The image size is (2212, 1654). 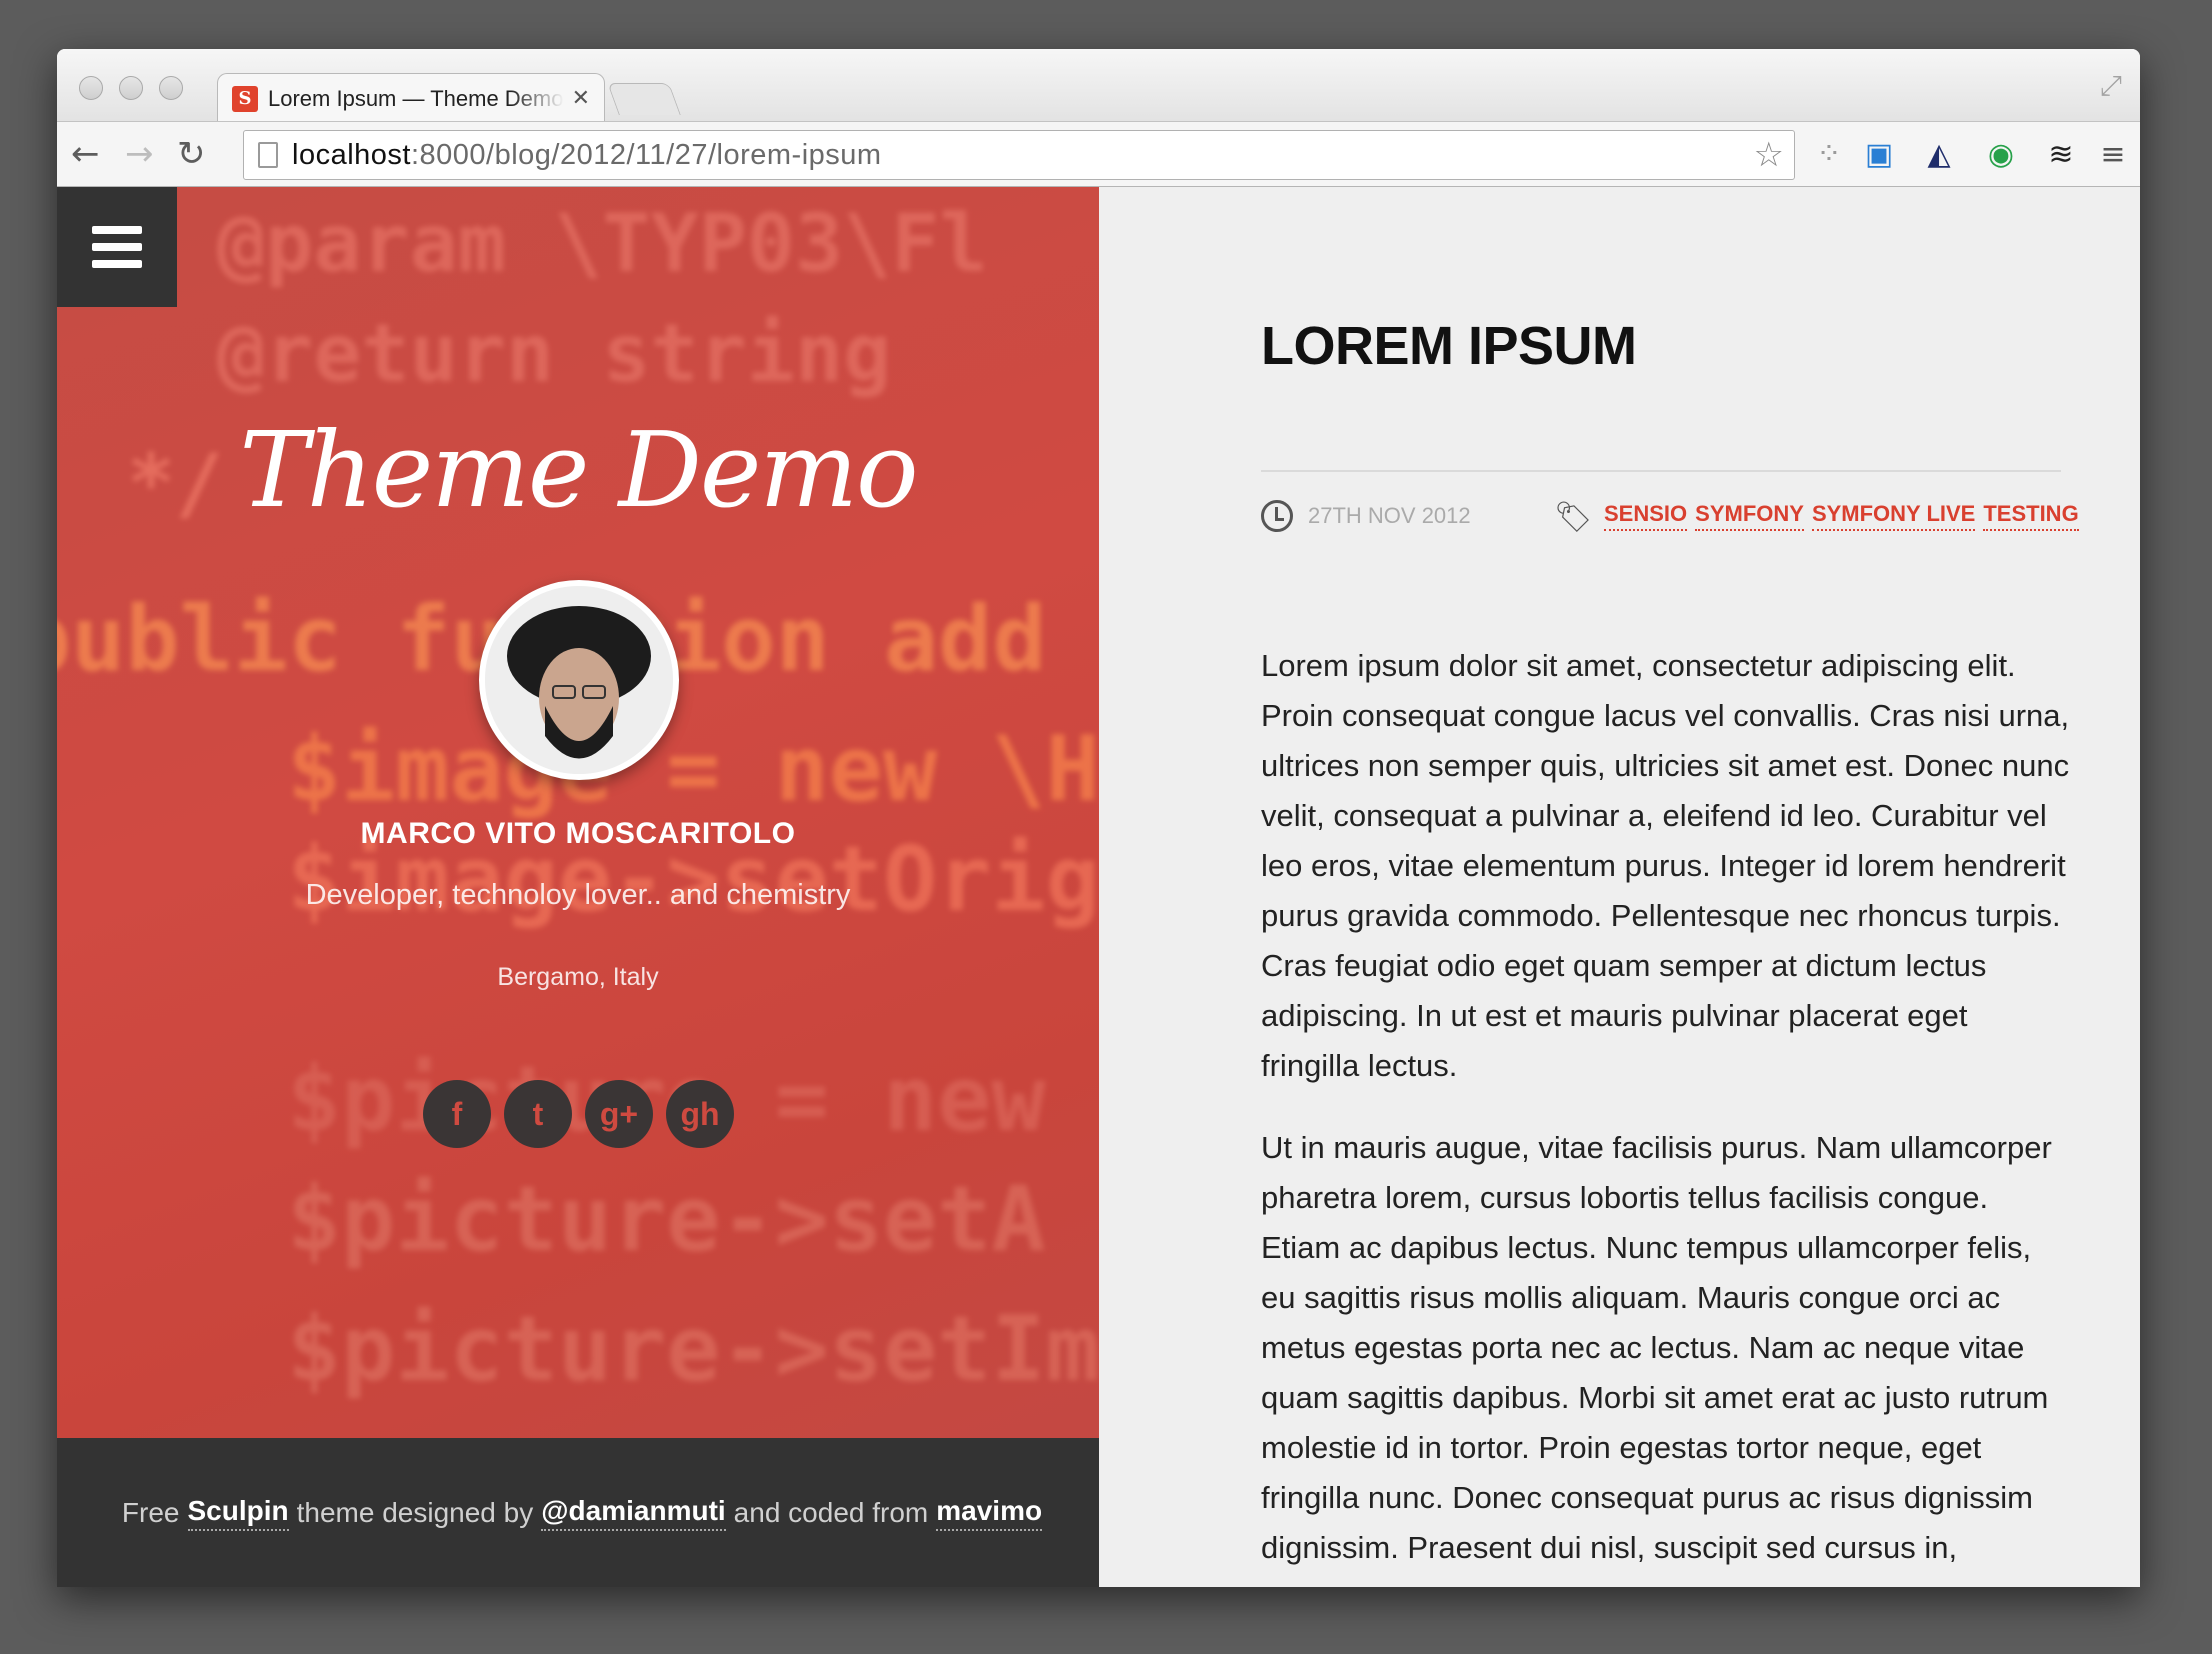 I want to click on author-name: MARCO VITO MOSCARITOLO, so click(x=578, y=833).